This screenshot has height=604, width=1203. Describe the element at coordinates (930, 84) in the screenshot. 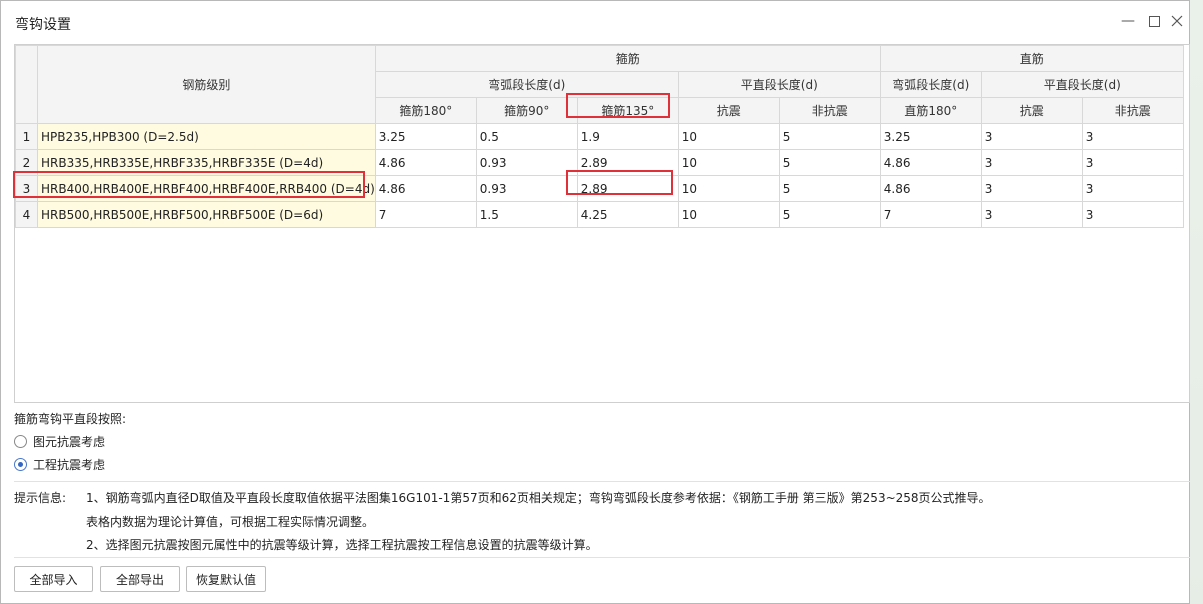

I see `straight-arc-length-header: 弯弧段长度(d)` at that location.